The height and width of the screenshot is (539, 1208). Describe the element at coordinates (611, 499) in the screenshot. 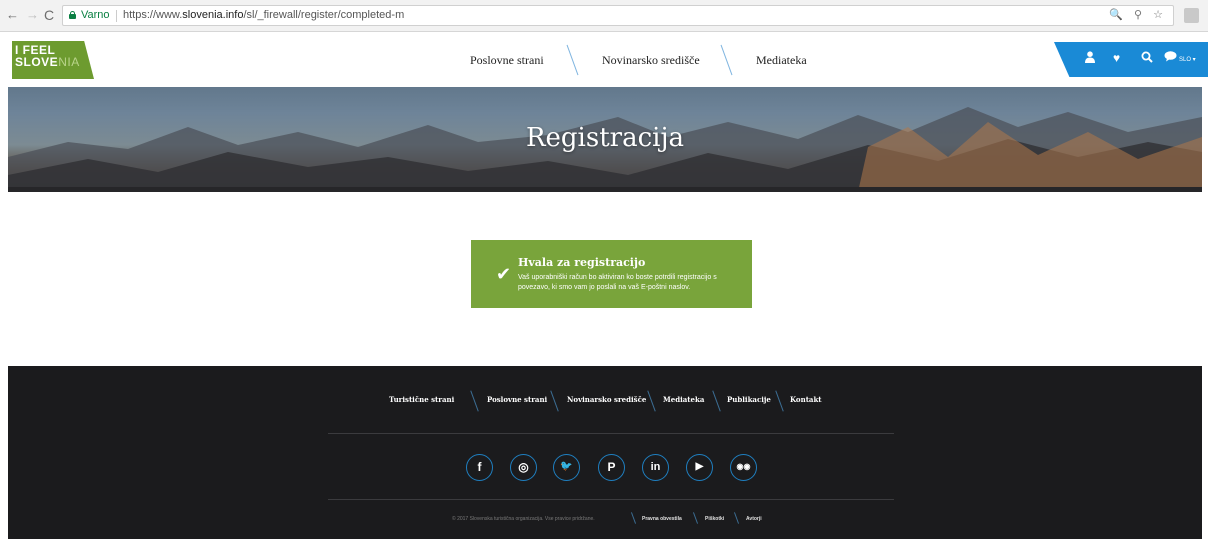

I see `footer-divider-bottom` at that location.